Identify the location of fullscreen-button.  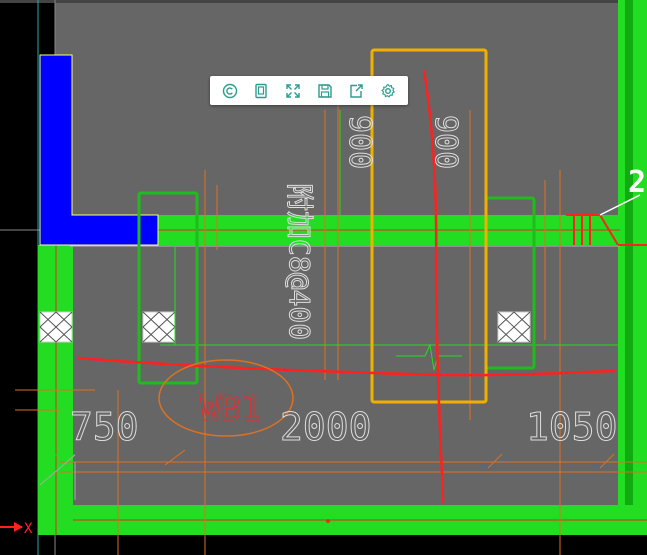
(293, 91).